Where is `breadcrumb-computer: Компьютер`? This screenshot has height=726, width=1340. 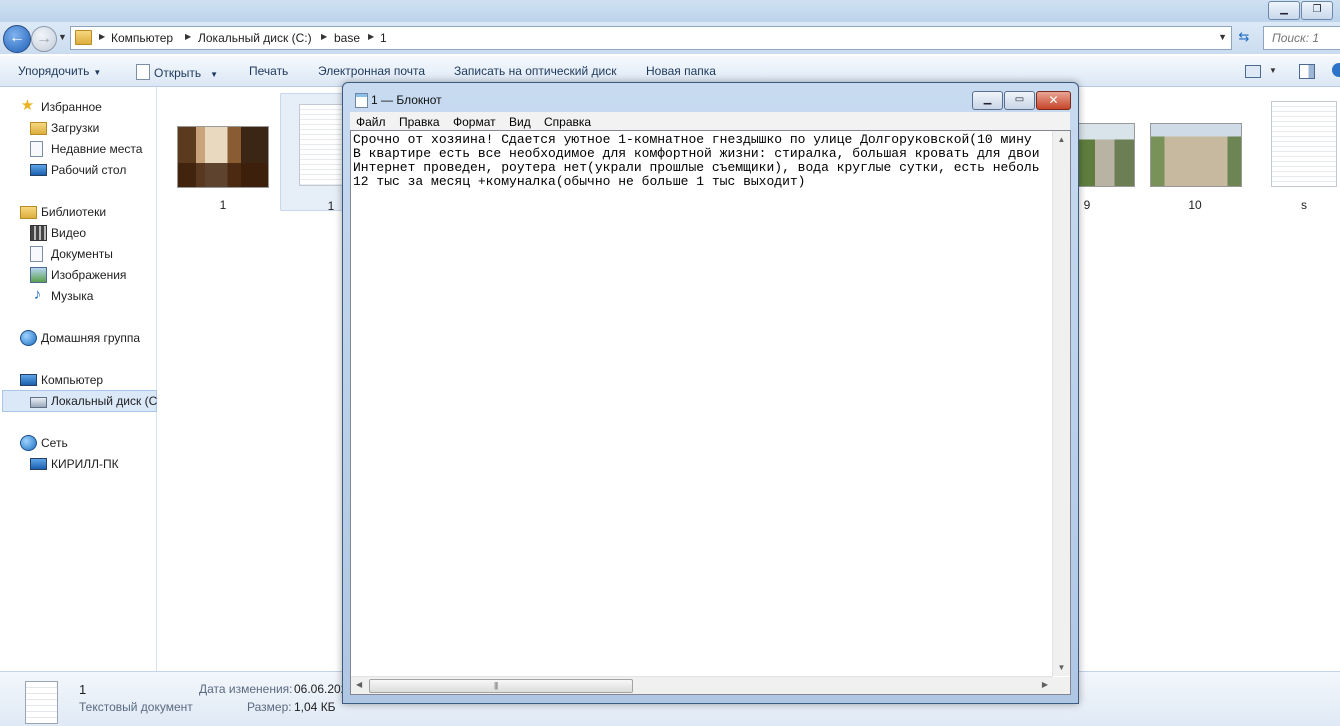 breadcrumb-computer: Компьютер is located at coordinates (142, 38).